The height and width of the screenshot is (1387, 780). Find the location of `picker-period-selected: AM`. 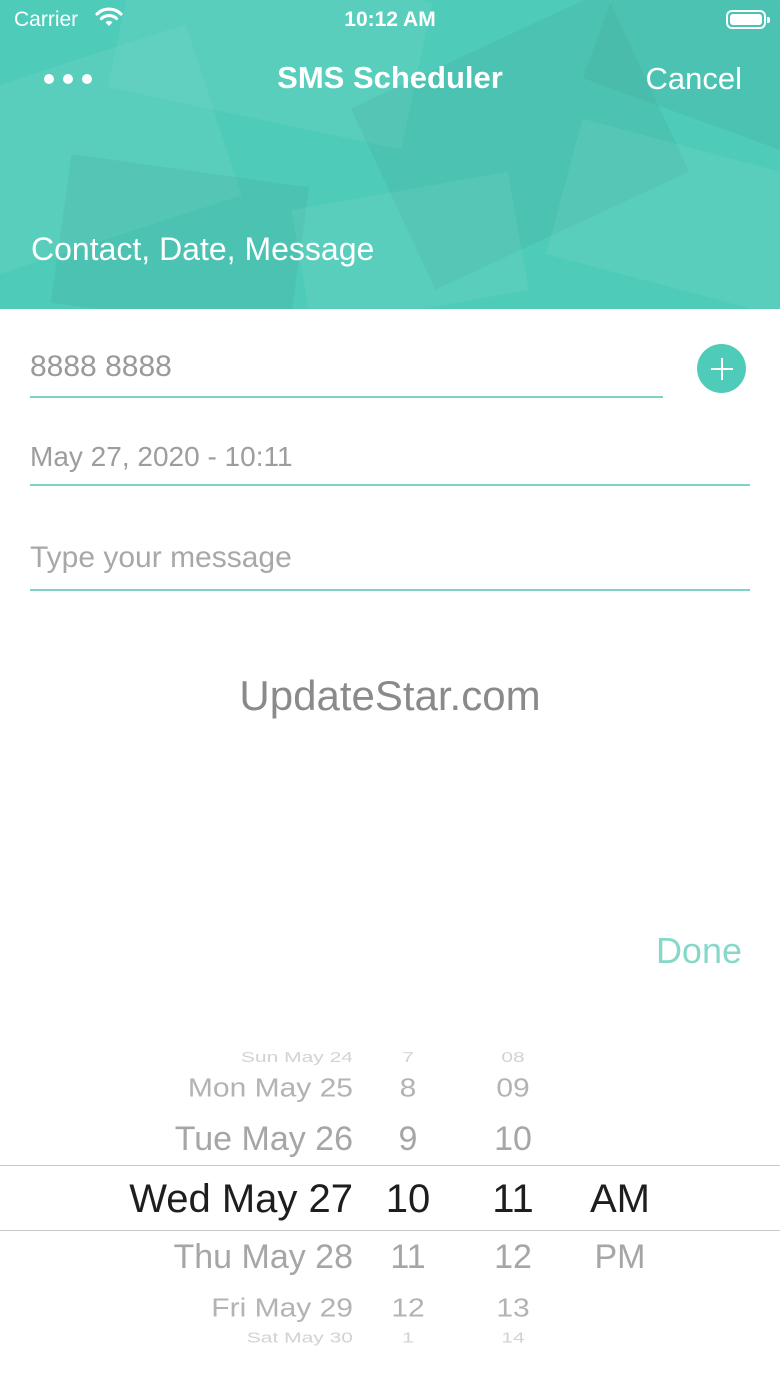

picker-period-selected: AM is located at coordinates (620, 1199).